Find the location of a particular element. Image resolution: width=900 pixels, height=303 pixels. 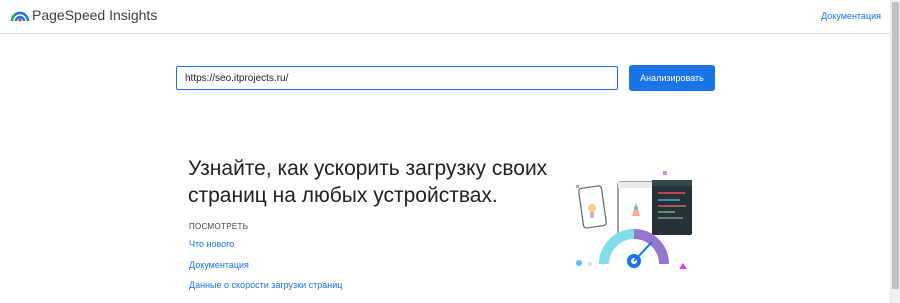

analyze-button: Анализировать is located at coordinates (672, 78).